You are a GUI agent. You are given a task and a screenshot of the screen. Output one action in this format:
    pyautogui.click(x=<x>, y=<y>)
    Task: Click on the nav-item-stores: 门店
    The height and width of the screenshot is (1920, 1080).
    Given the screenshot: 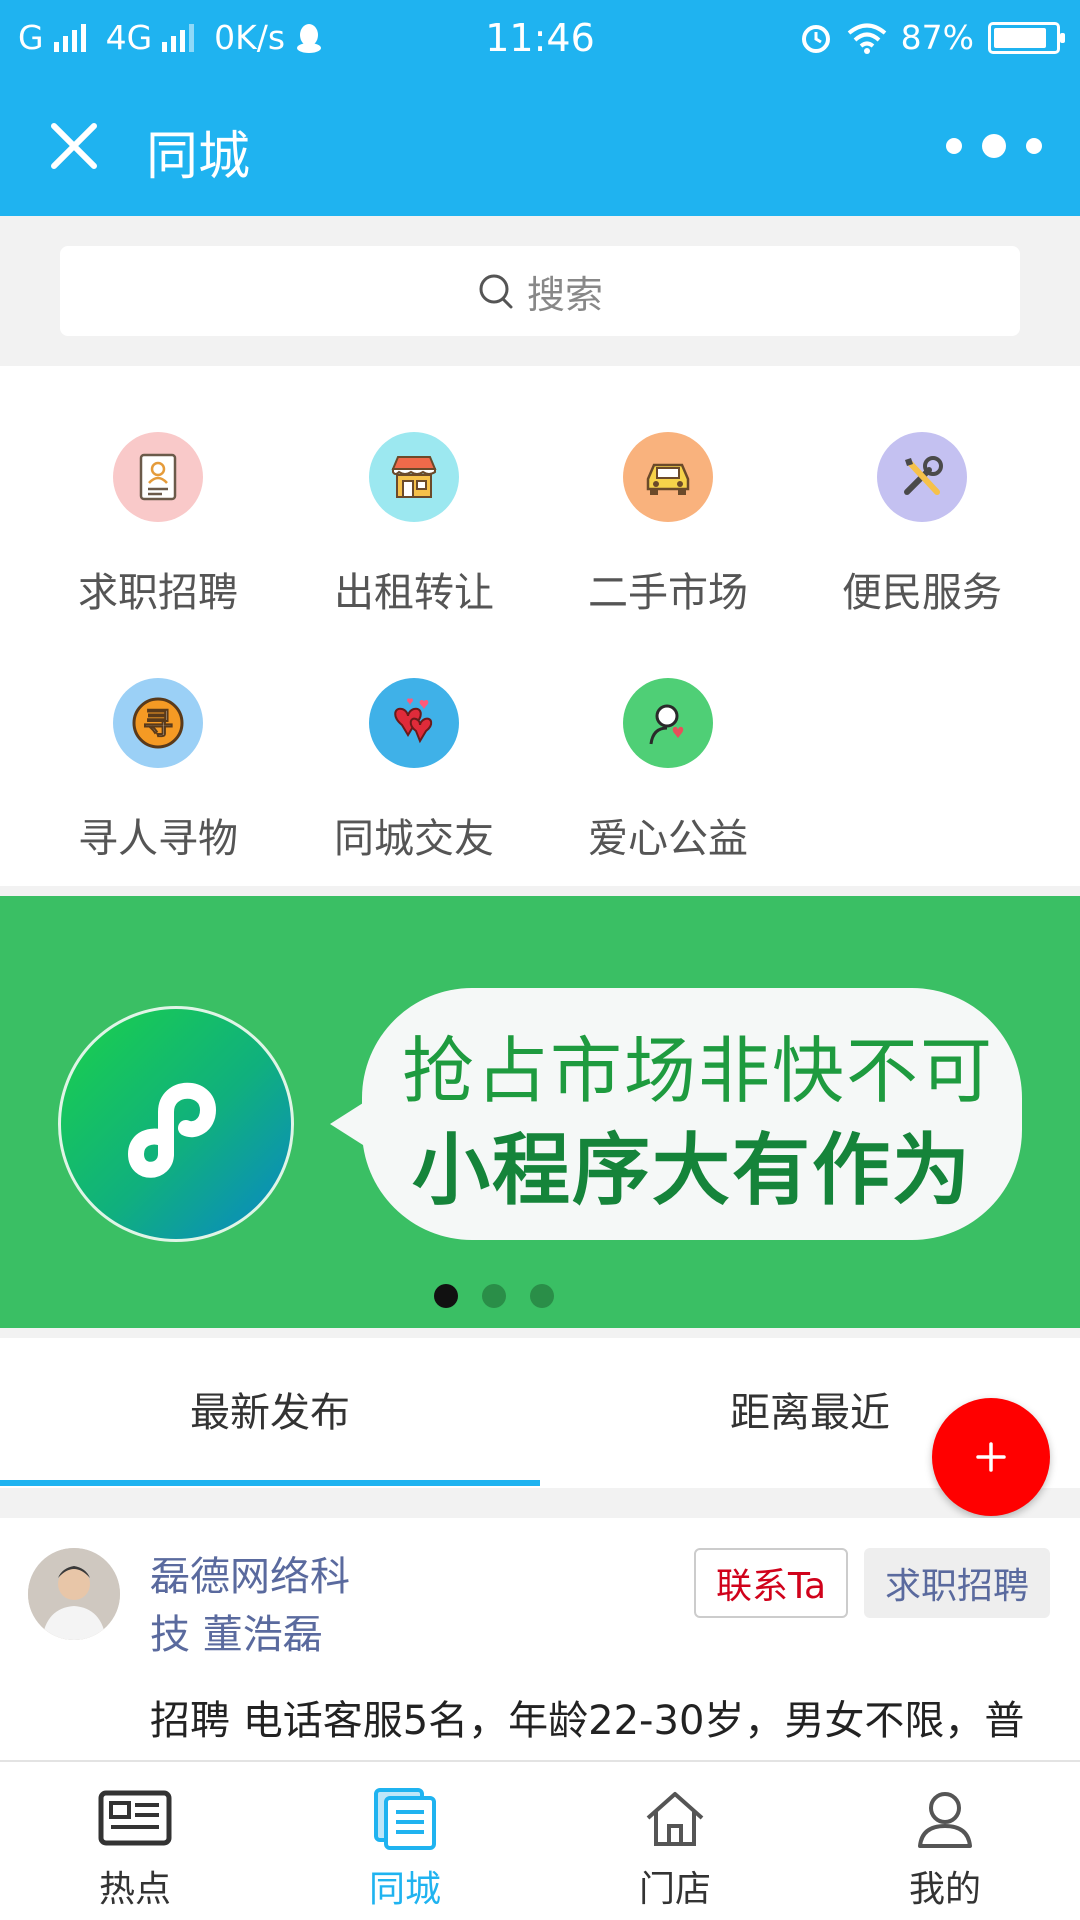 What is the action you would take?
    pyautogui.click(x=675, y=1841)
    